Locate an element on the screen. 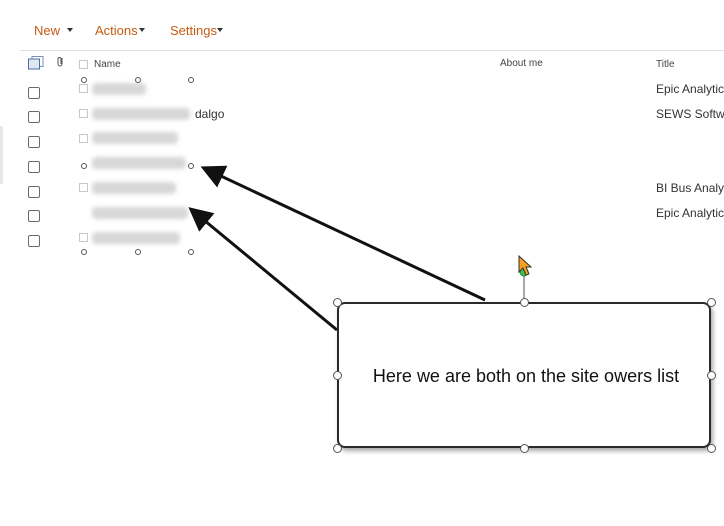 This screenshot has width=724, height=526. arrow-lower is located at coordinates (263, 269).